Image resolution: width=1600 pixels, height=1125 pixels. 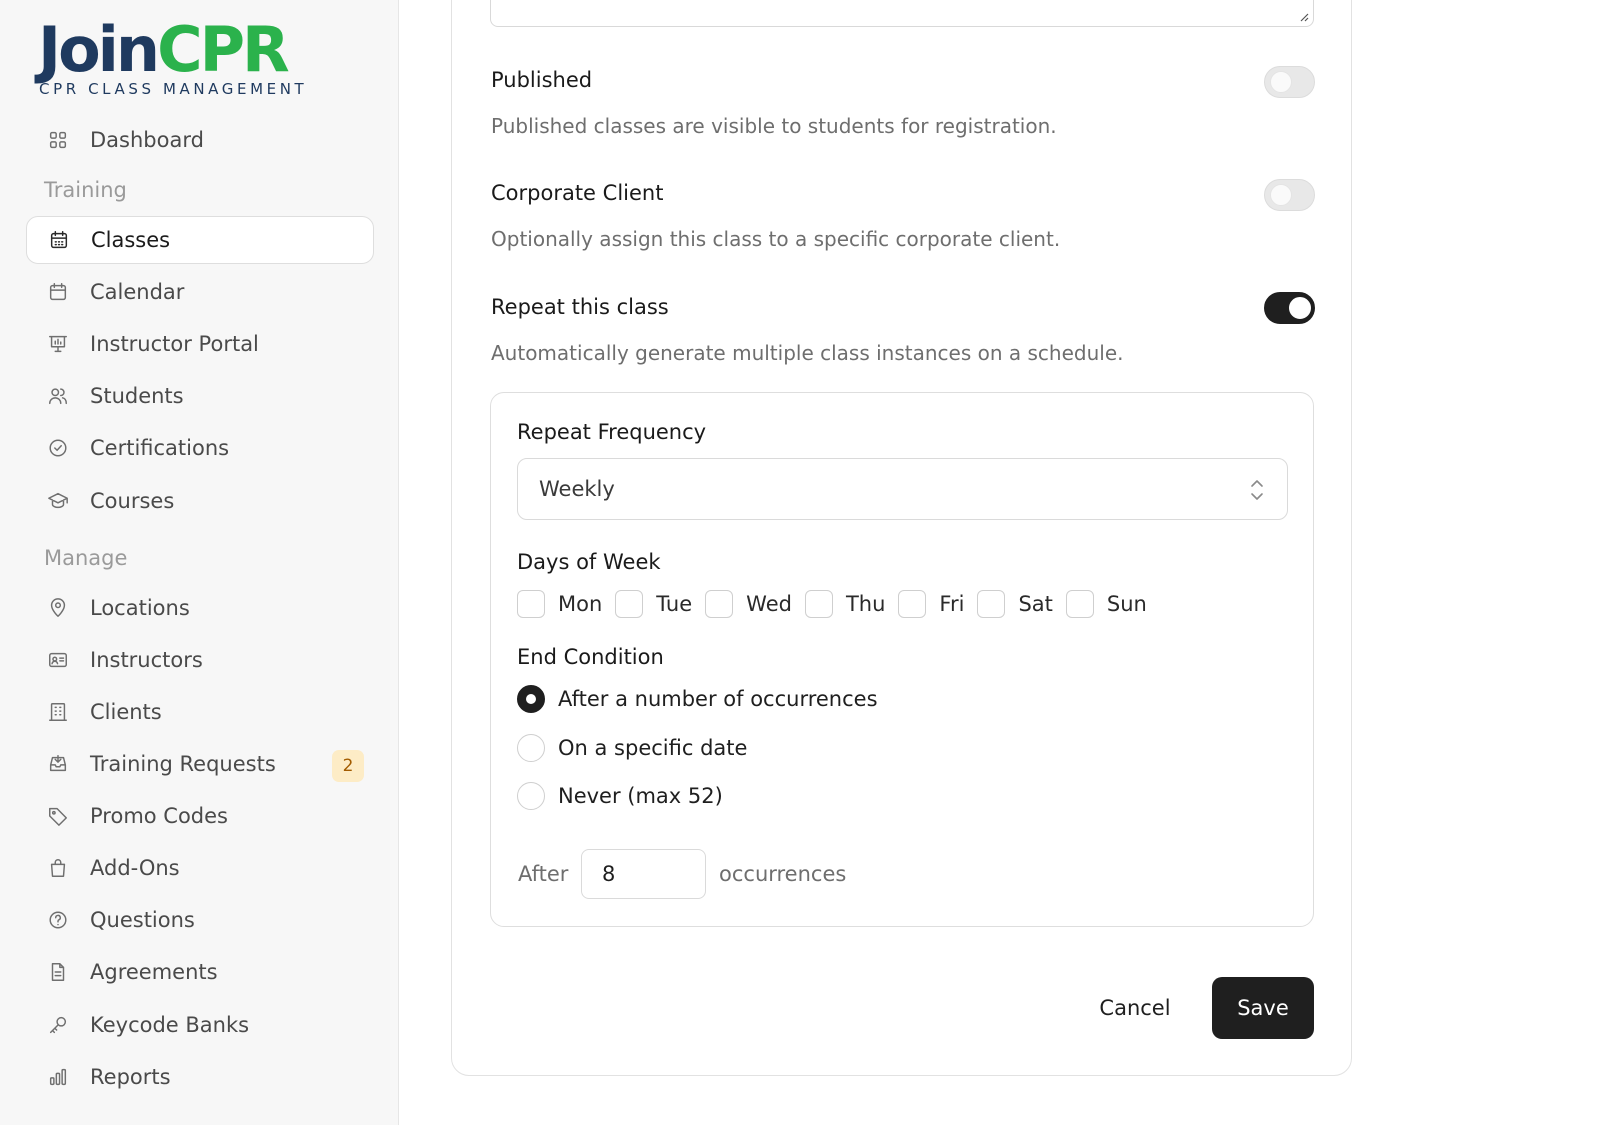 I want to click on sidebar-item-reports: Reports, so click(x=200, y=1077).